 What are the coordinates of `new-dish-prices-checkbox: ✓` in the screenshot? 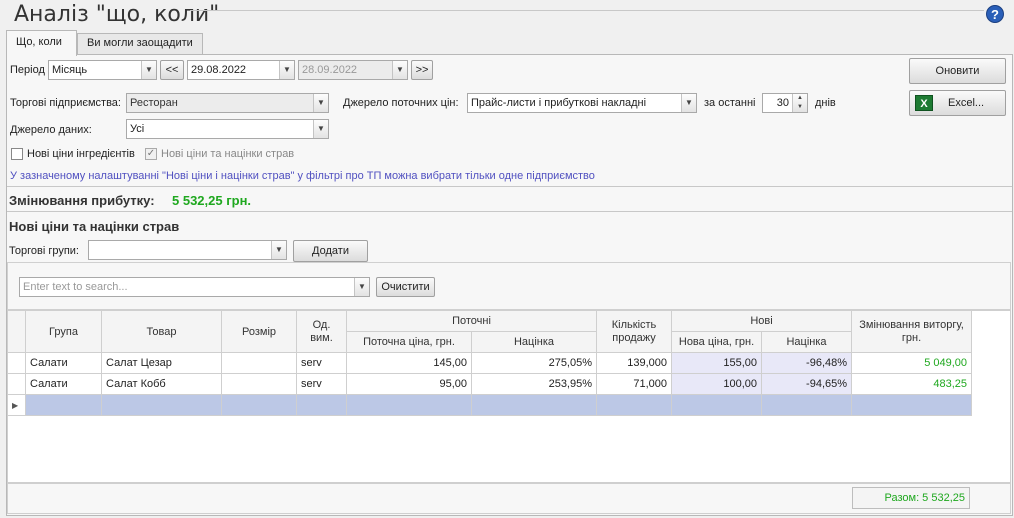 It's located at (151, 154).